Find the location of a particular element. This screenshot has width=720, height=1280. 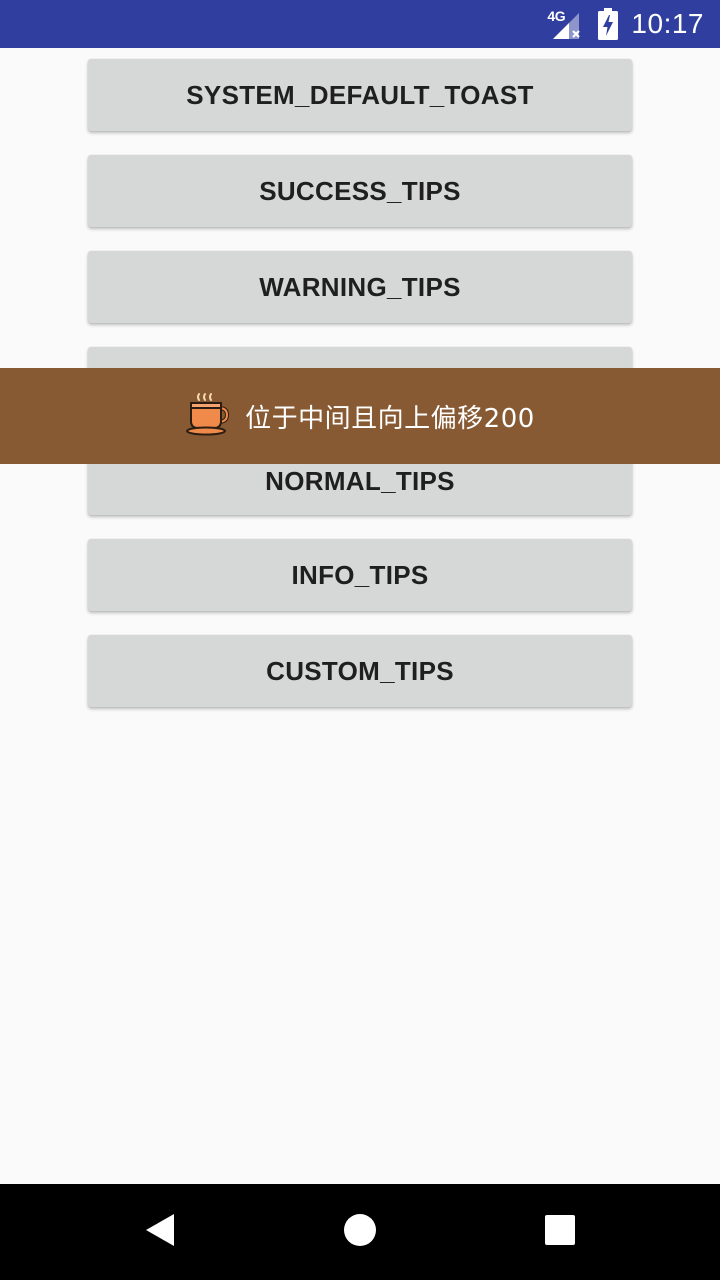

navigation-bar is located at coordinates (360, 1232).